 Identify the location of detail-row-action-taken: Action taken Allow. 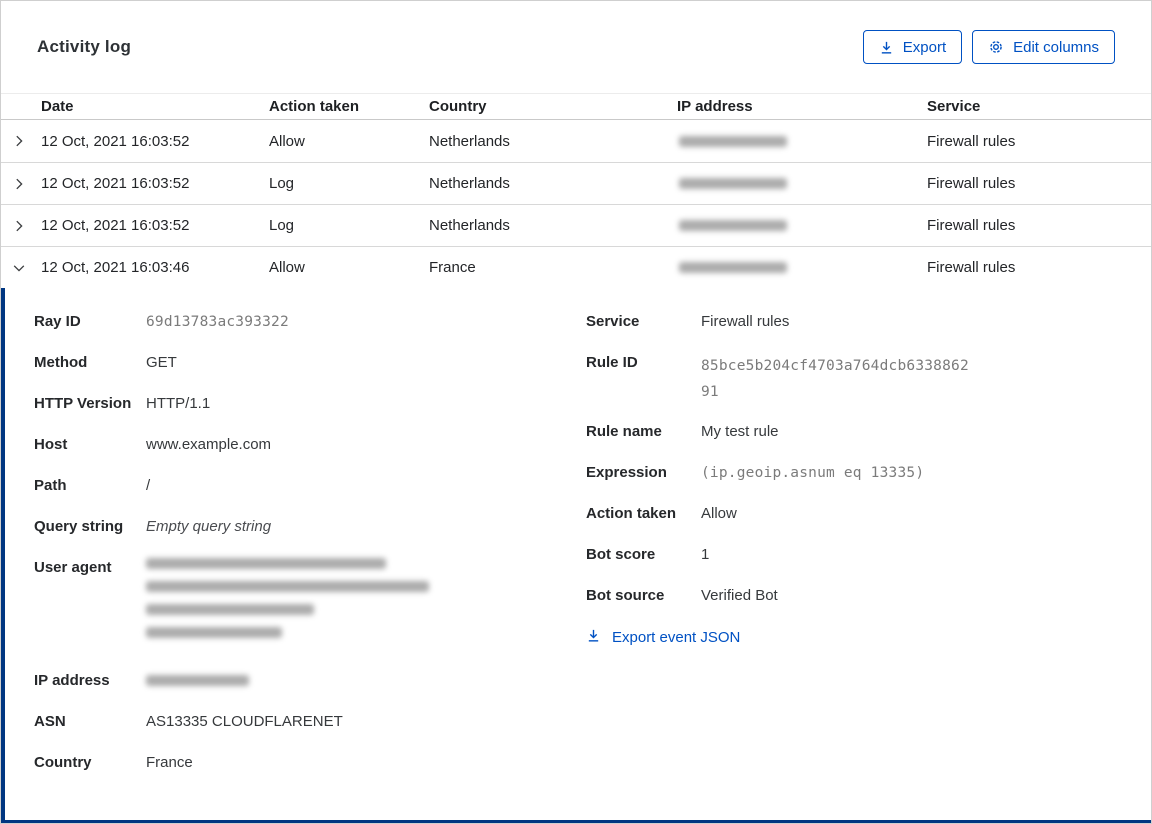
(661, 513).